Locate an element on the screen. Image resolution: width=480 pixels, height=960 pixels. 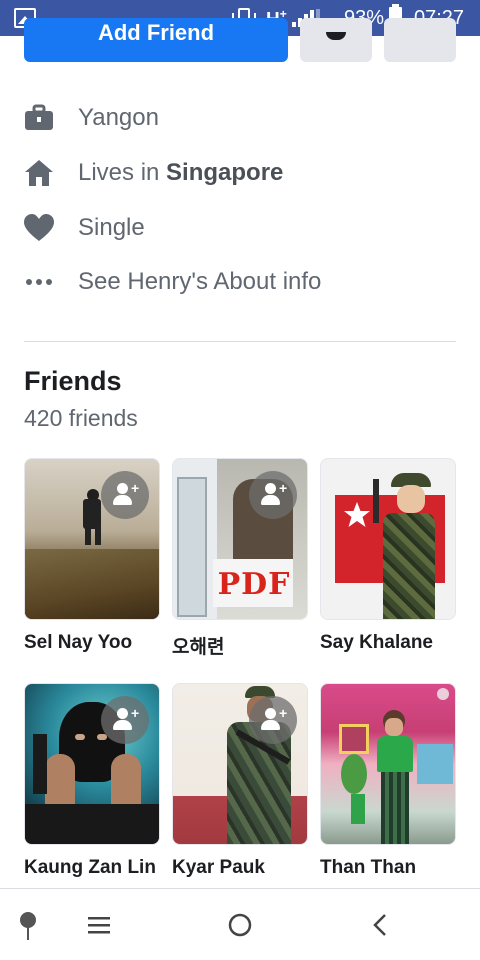
friend-card: Than Than is located at coordinates (388, 780).